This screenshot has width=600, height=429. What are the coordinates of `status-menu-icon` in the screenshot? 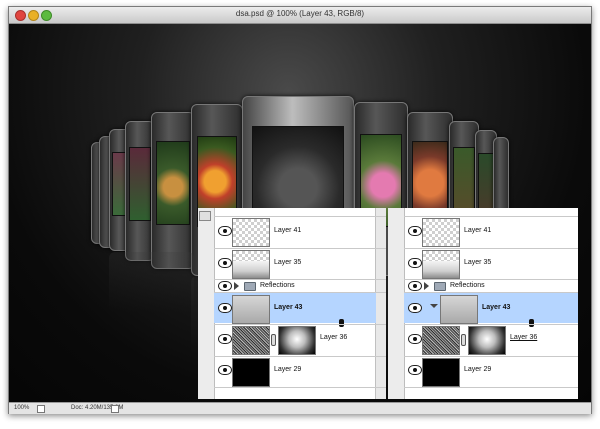 It's located at (115, 409).